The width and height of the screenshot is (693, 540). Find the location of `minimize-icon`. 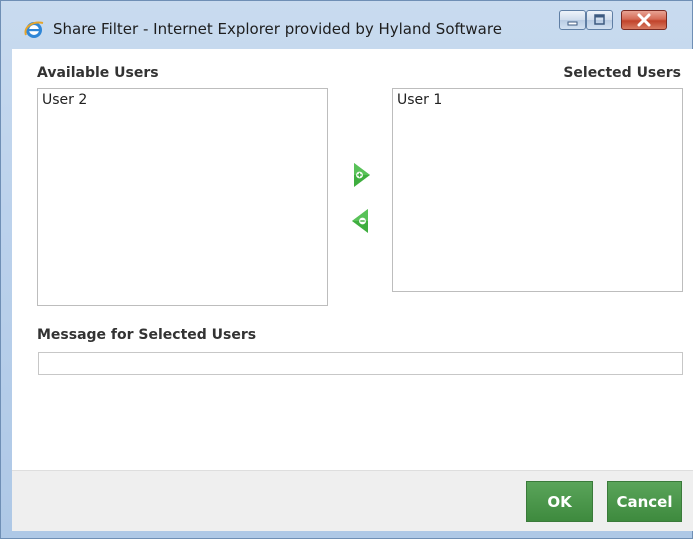

minimize-icon is located at coordinates (572, 23).